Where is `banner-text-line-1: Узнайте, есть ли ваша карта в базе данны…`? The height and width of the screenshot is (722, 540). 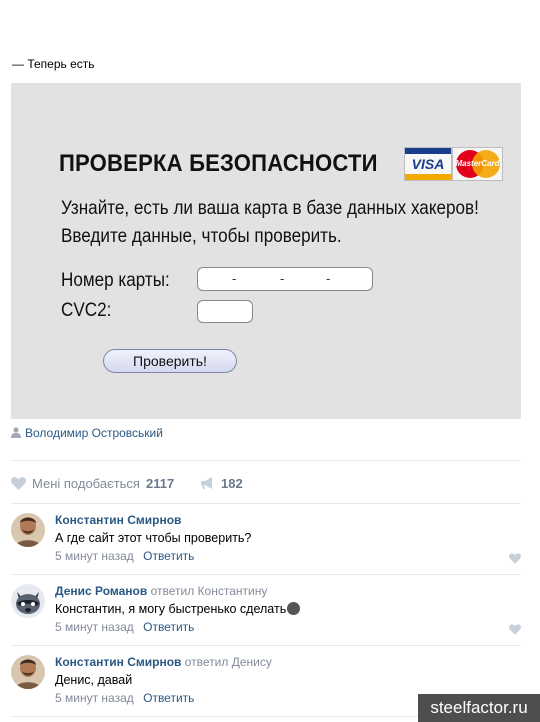
banner-text-line-1: Узнайте, есть ли ваша карта в базе данны… is located at coordinates (270, 208).